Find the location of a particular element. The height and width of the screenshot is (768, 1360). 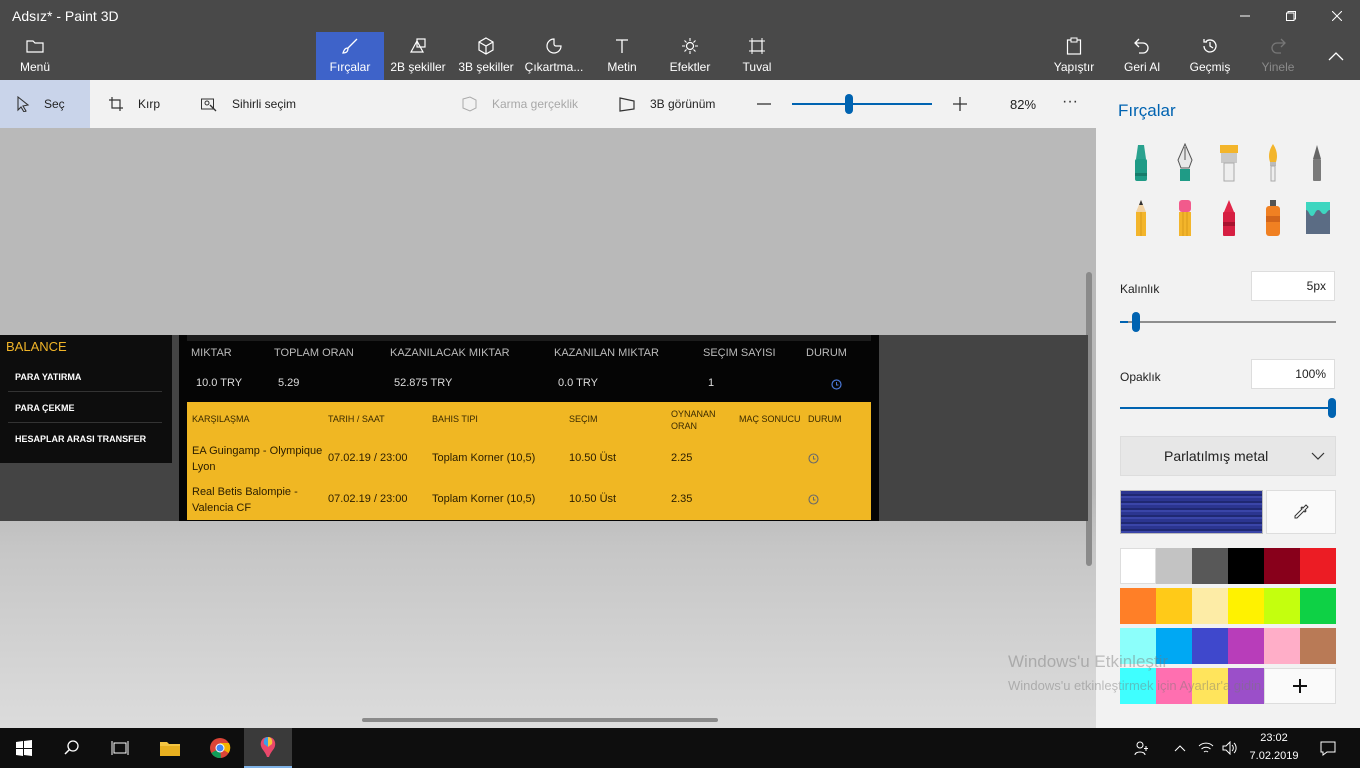

start-button is located at coordinates (24, 748).